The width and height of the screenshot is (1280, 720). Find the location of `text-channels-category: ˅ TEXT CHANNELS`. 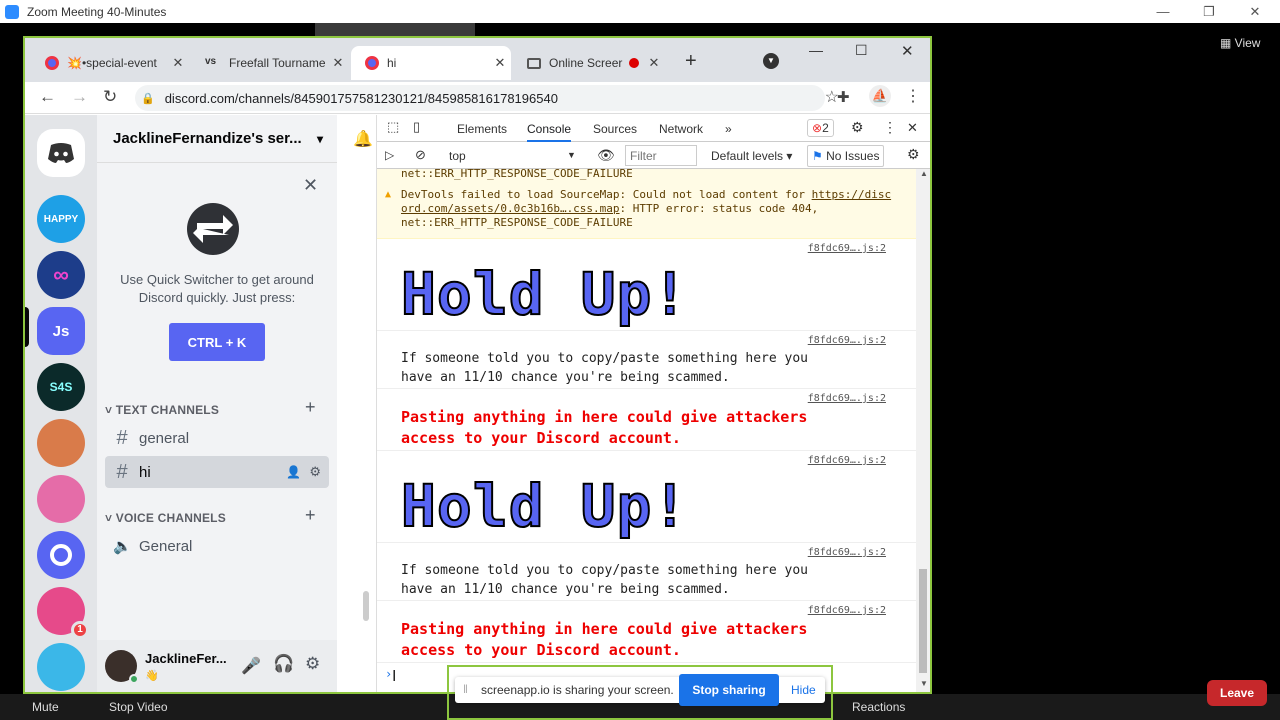

text-channels-category: ˅ TEXT CHANNELS is located at coordinates (162, 410).